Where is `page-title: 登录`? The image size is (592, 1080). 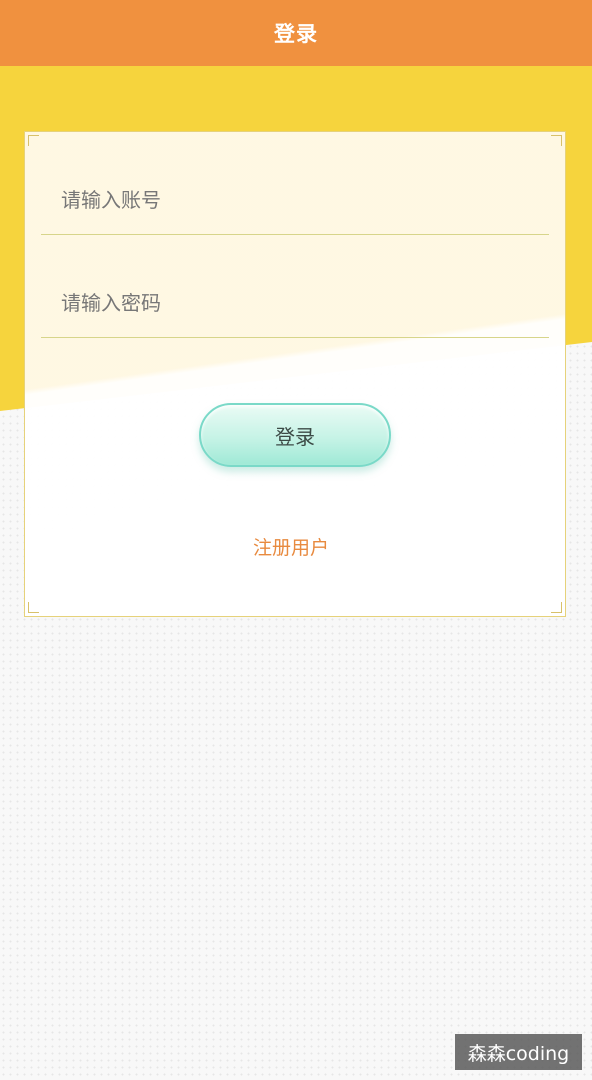 page-title: 登录 is located at coordinates (296, 34).